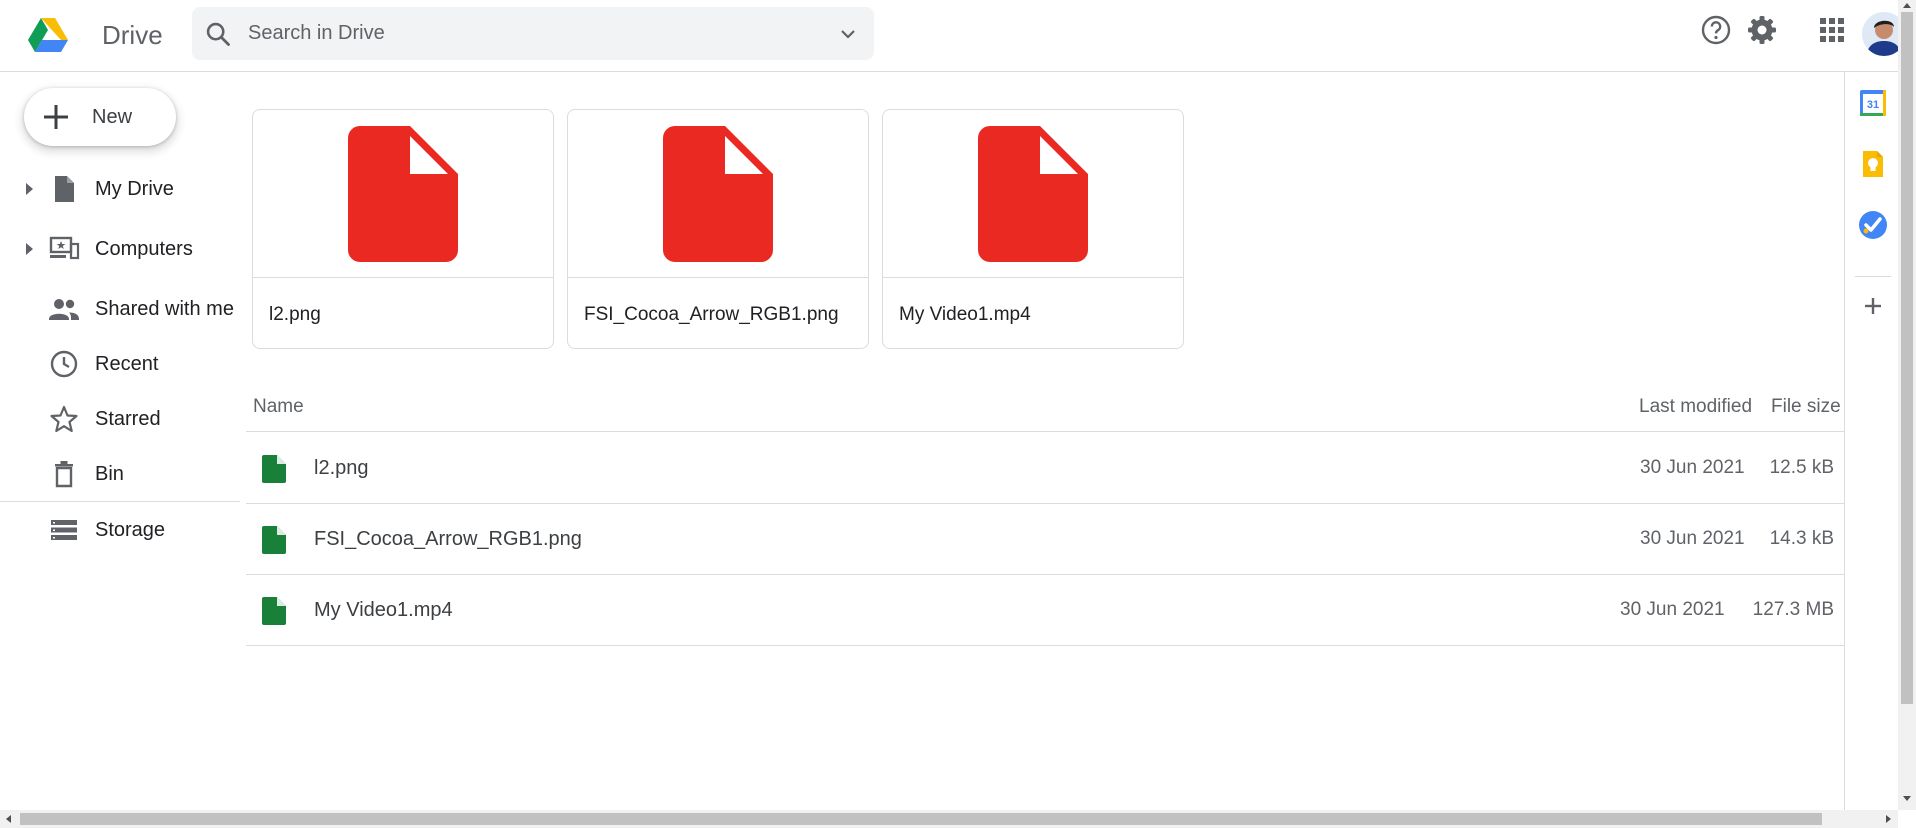 This screenshot has width=1916, height=828. I want to click on suggested-file-card: l2.png, so click(403, 229).